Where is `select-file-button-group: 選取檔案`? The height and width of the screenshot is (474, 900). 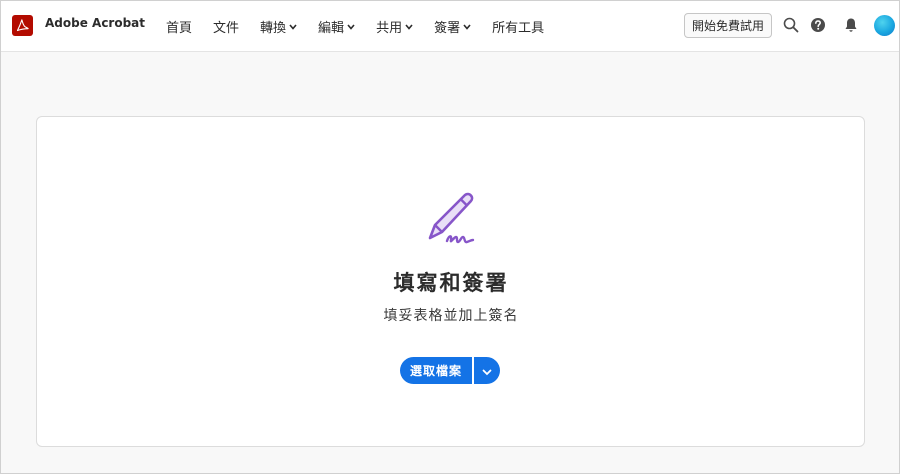 select-file-button-group: 選取檔案 is located at coordinates (450, 370).